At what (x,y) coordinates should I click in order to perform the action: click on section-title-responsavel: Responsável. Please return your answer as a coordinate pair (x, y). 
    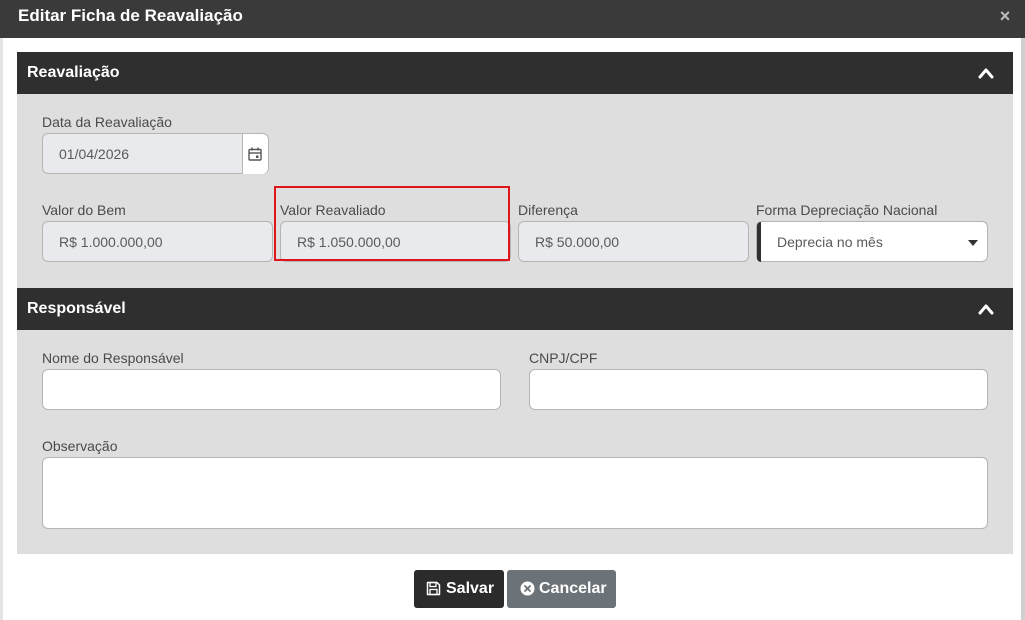
    Looking at the image, I should click on (76, 308).